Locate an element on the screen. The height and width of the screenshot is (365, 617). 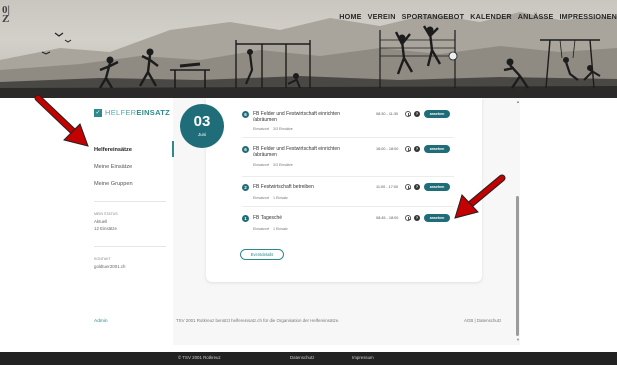
scroll-up-arrow-icon: ▲ is located at coordinates (518, 101).